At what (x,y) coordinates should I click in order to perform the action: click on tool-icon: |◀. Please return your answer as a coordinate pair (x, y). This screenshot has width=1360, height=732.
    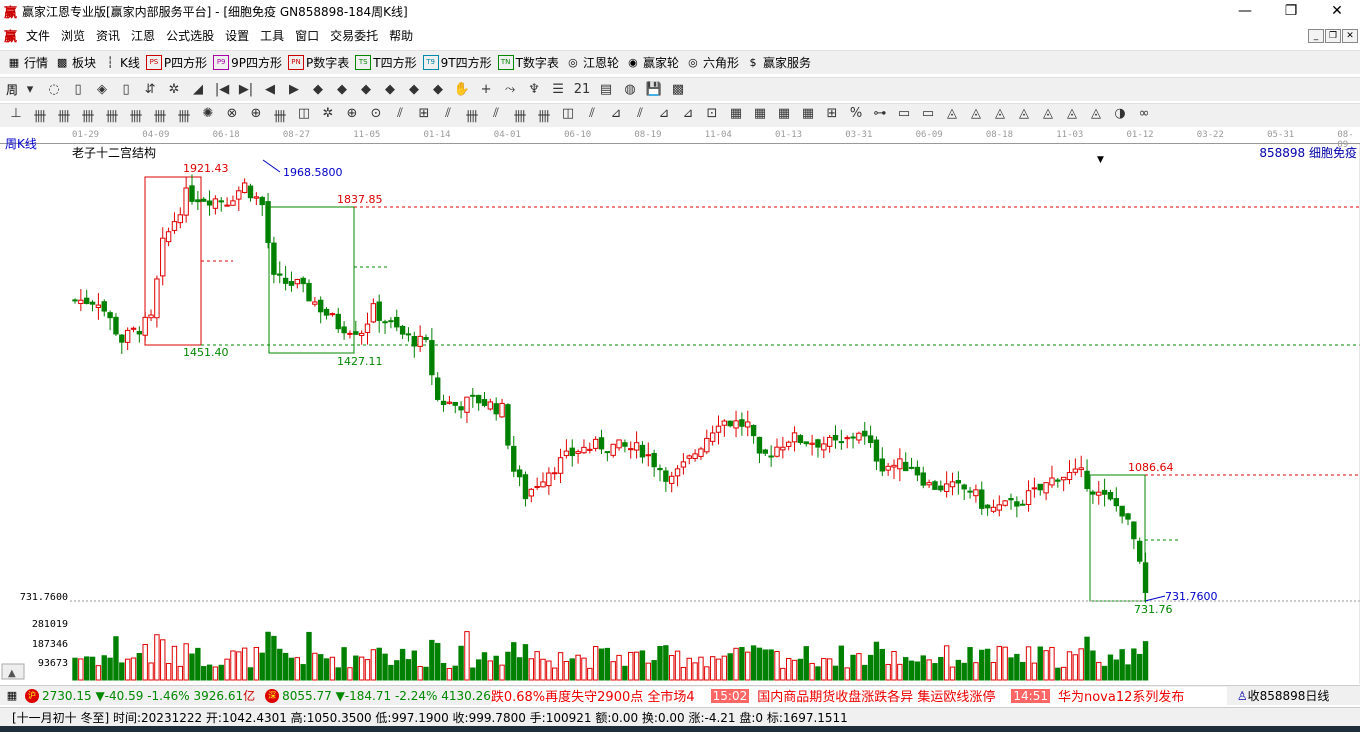
    Looking at the image, I should click on (222, 89).